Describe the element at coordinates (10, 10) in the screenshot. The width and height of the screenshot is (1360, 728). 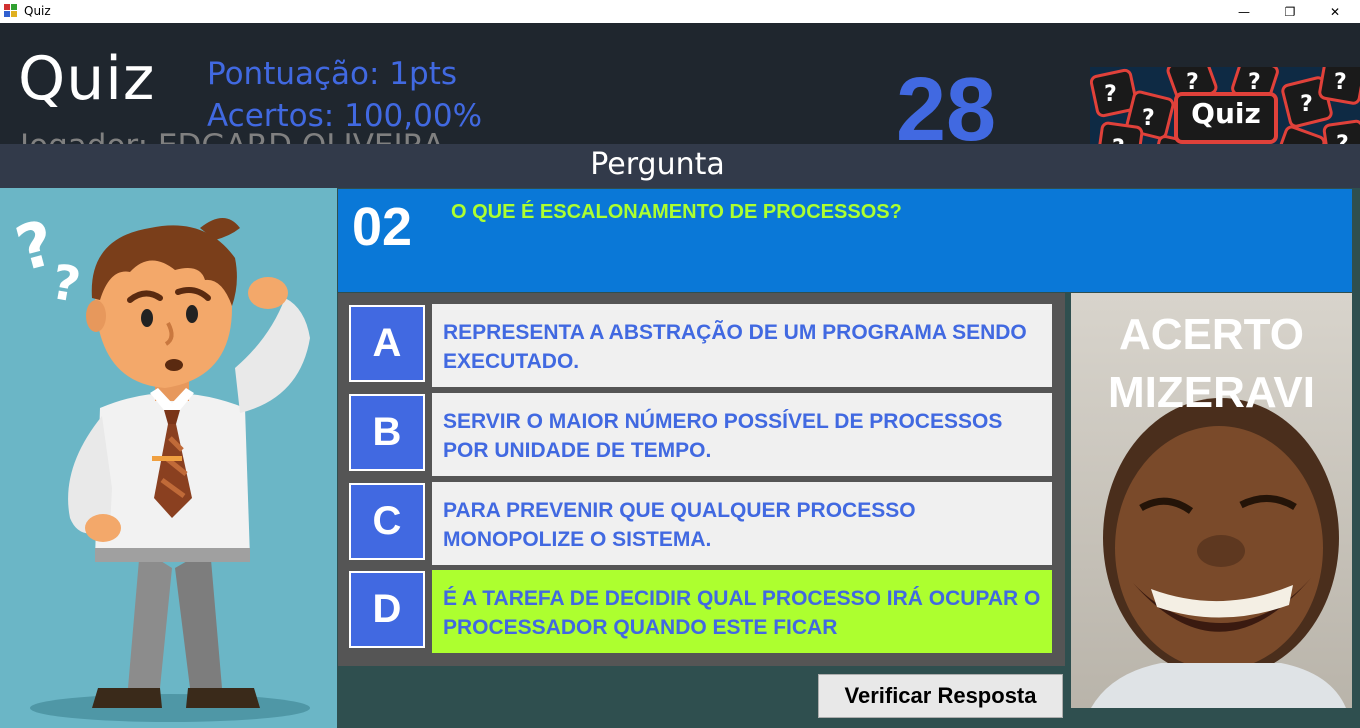
I see `app-icon` at that location.